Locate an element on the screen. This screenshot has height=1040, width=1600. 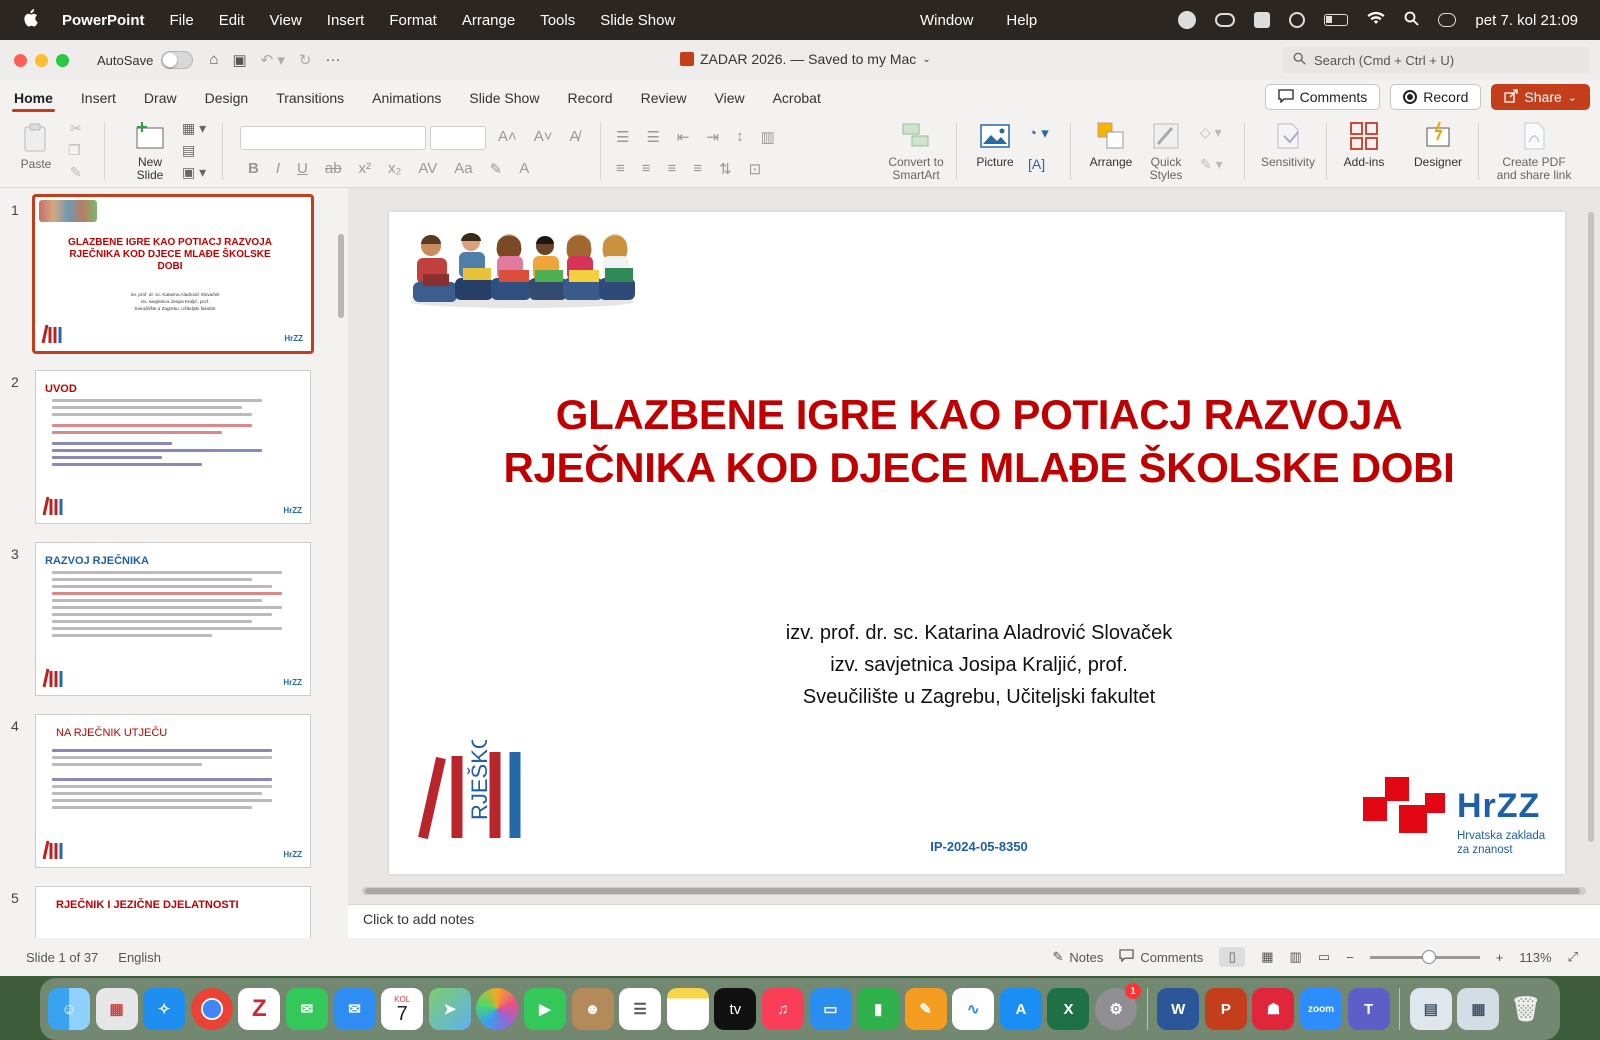
app-store-icon: A is located at coordinates (1020, 1009).